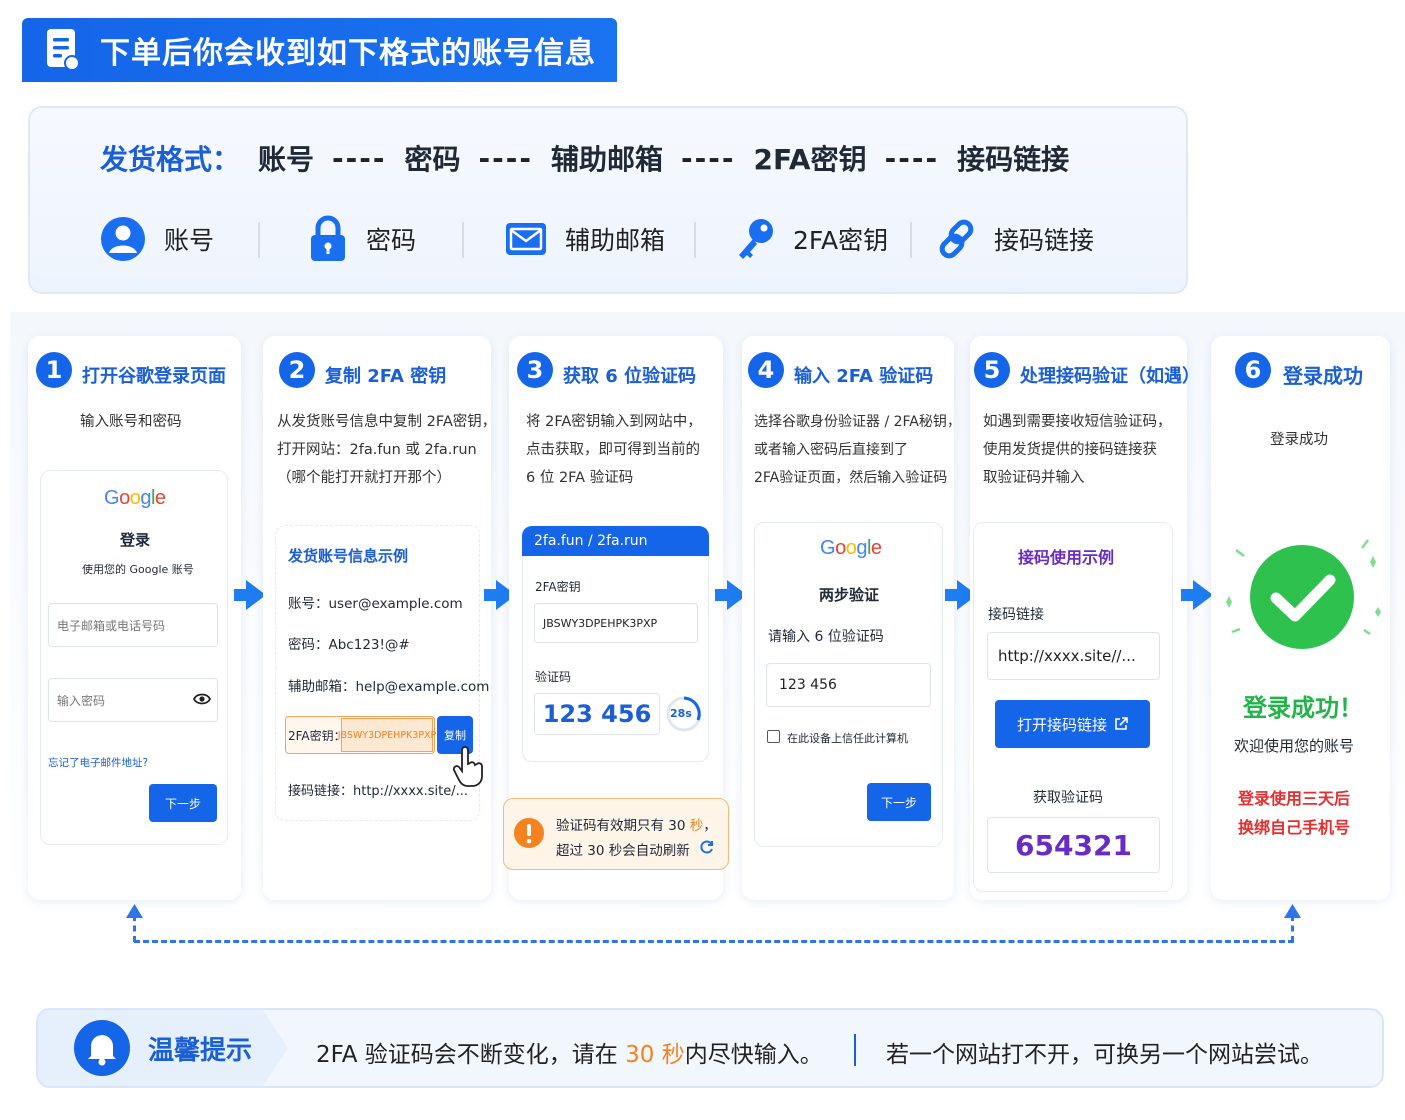 The width and height of the screenshot is (1405, 1120). Describe the element at coordinates (706, 847) in the screenshot. I see `refresh-icon` at that location.